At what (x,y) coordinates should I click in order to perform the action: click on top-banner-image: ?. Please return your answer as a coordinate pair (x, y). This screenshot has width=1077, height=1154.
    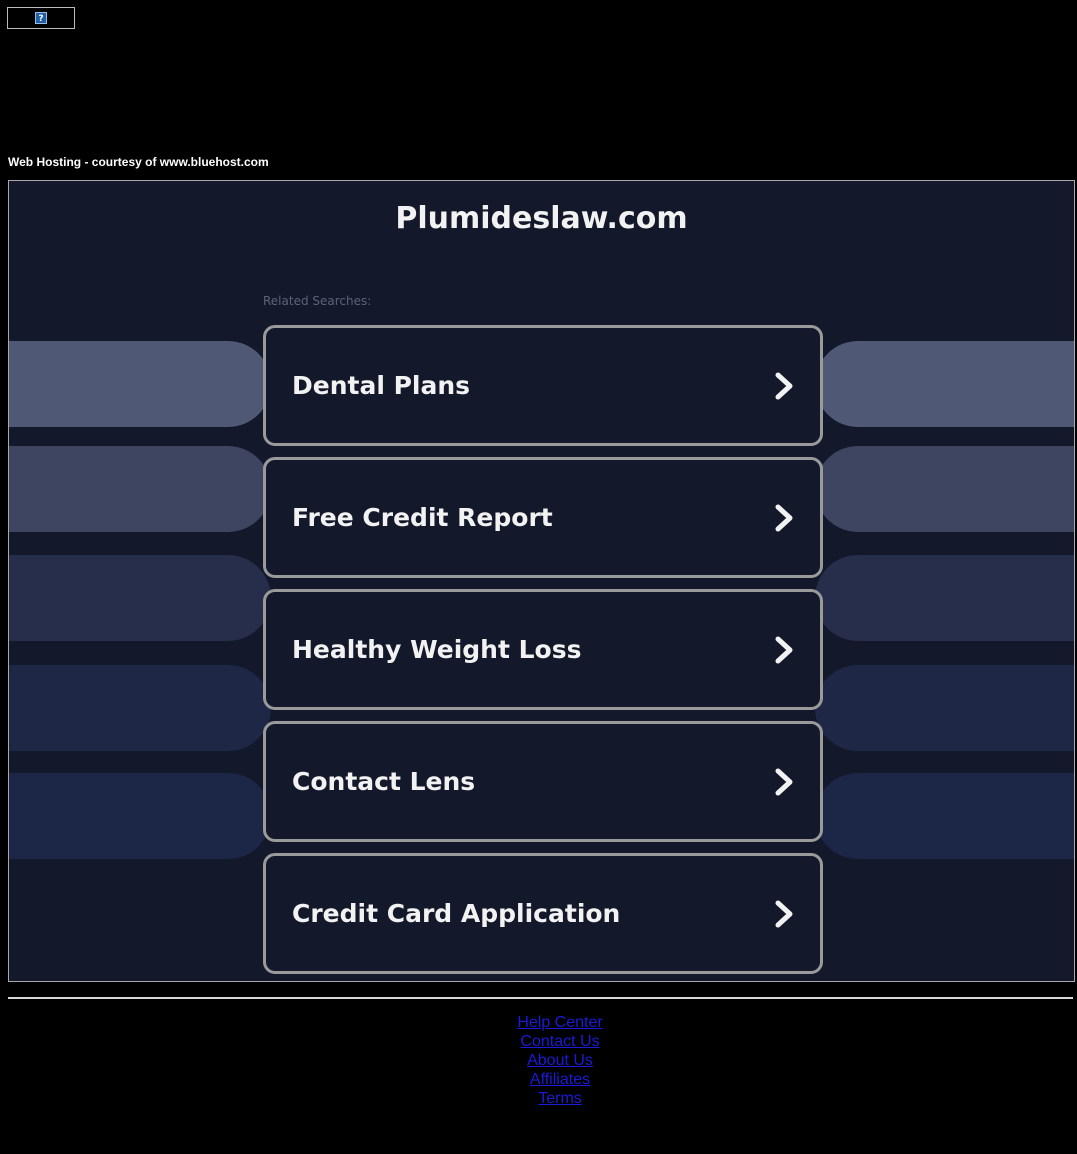
    Looking at the image, I should click on (41, 18).